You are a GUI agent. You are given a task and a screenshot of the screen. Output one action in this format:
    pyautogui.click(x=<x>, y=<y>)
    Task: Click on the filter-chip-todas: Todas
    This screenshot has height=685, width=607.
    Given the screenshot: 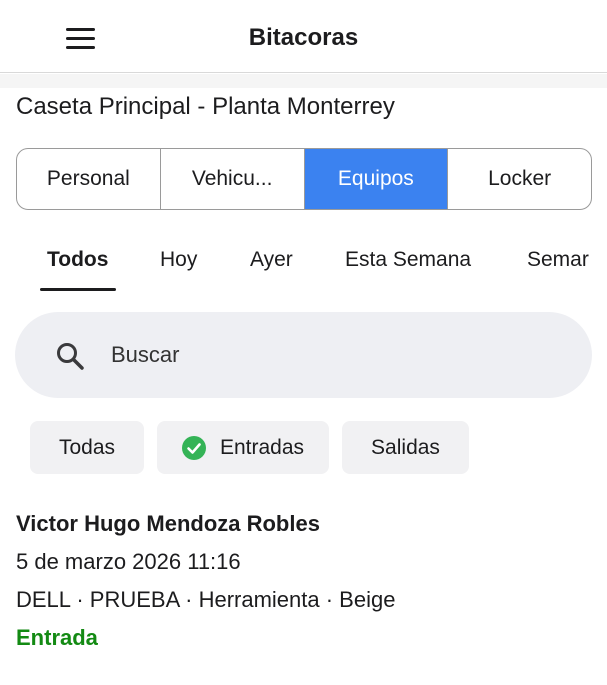 What is the action you would take?
    pyautogui.click(x=87, y=447)
    